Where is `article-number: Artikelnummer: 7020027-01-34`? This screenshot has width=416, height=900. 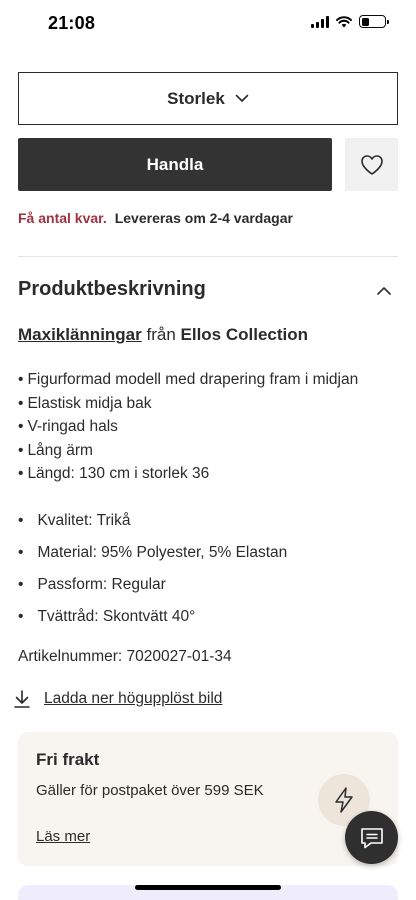
article-number: Artikelnummer: 7020027-01-34 is located at coordinates (125, 656).